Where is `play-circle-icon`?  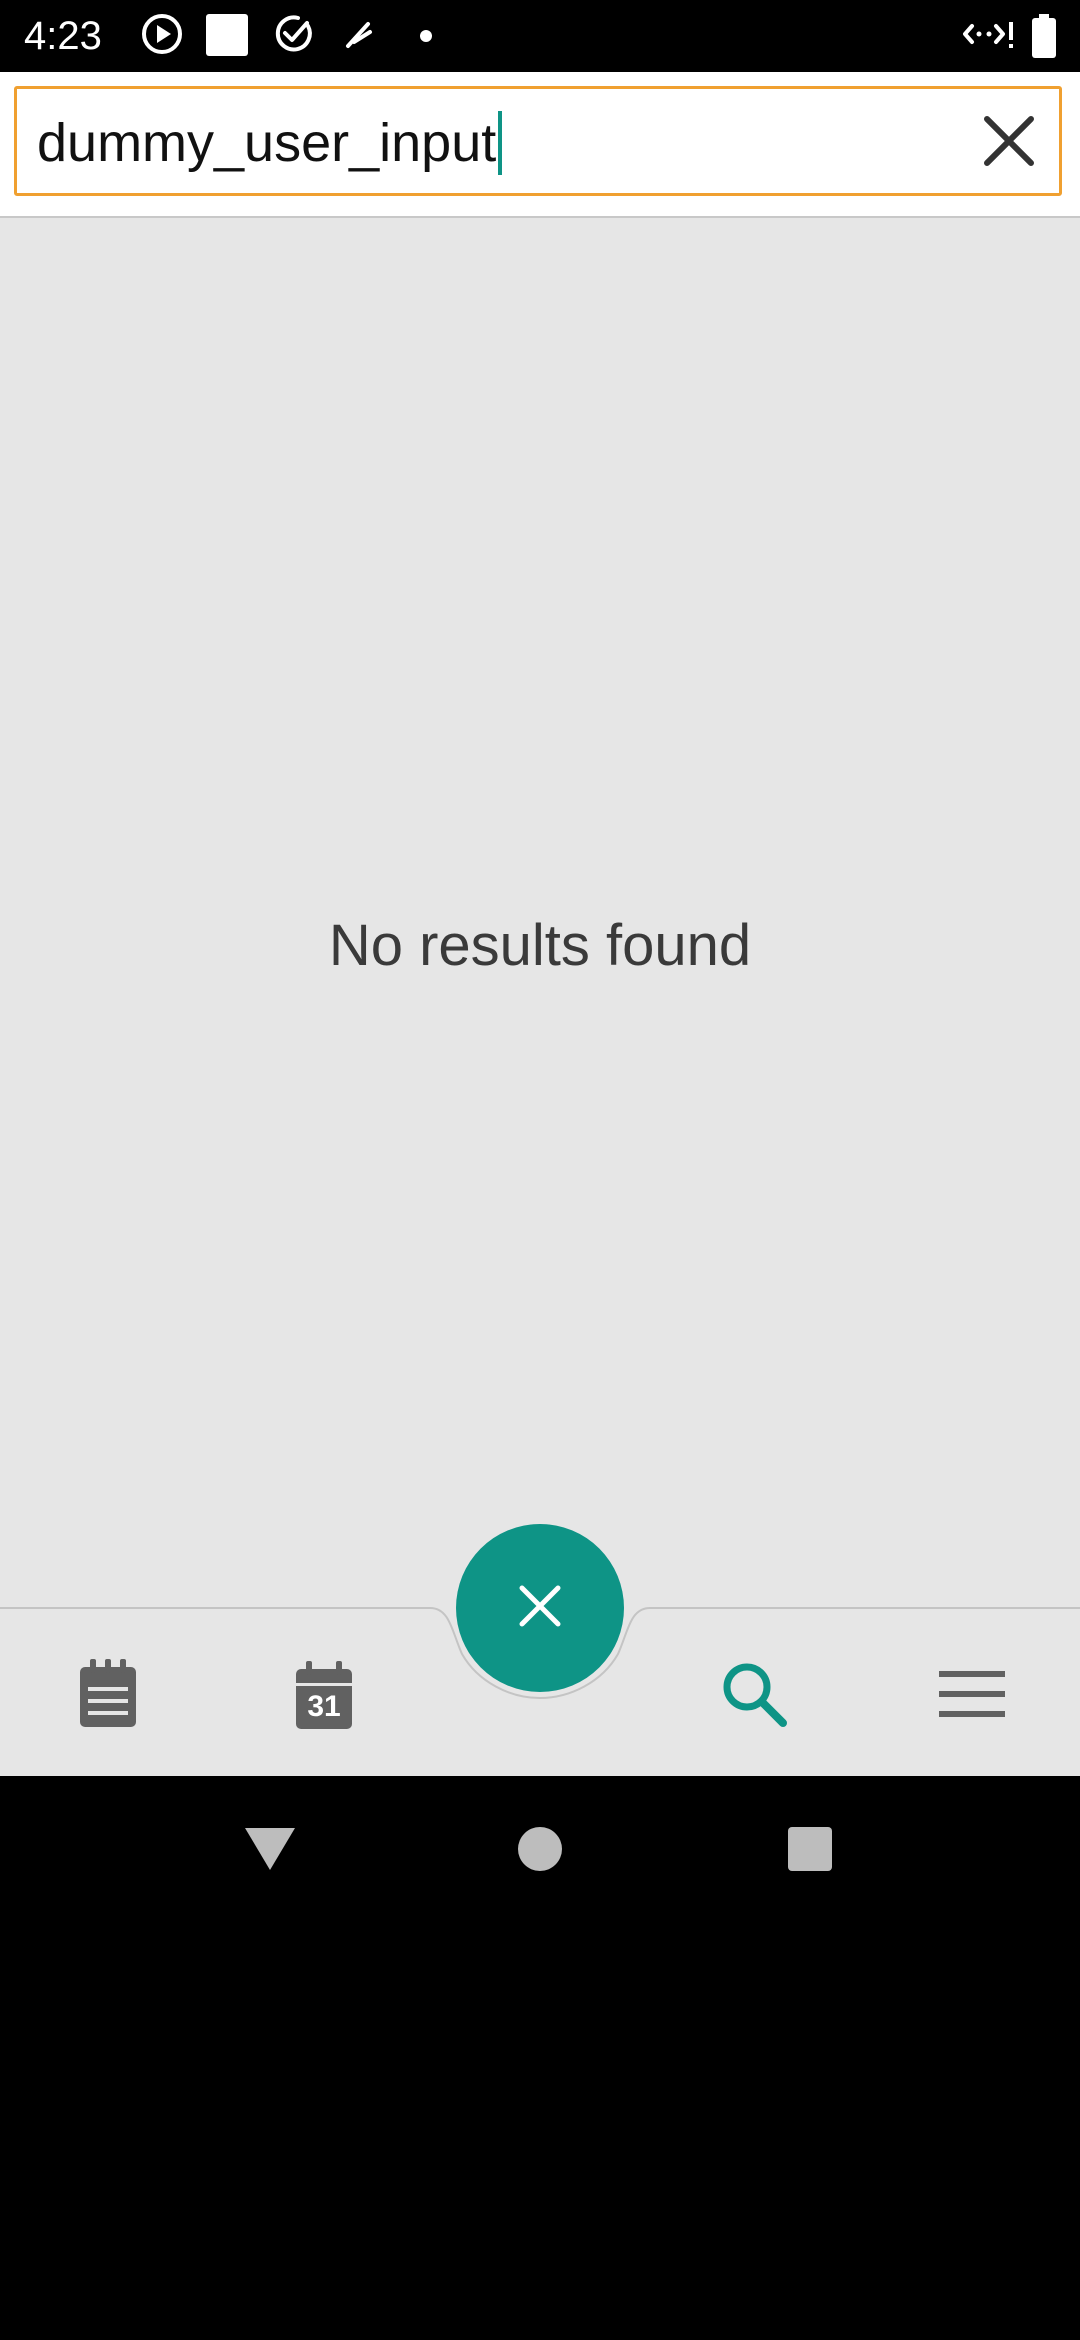 play-circle-icon is located at coordinates (162, 36).